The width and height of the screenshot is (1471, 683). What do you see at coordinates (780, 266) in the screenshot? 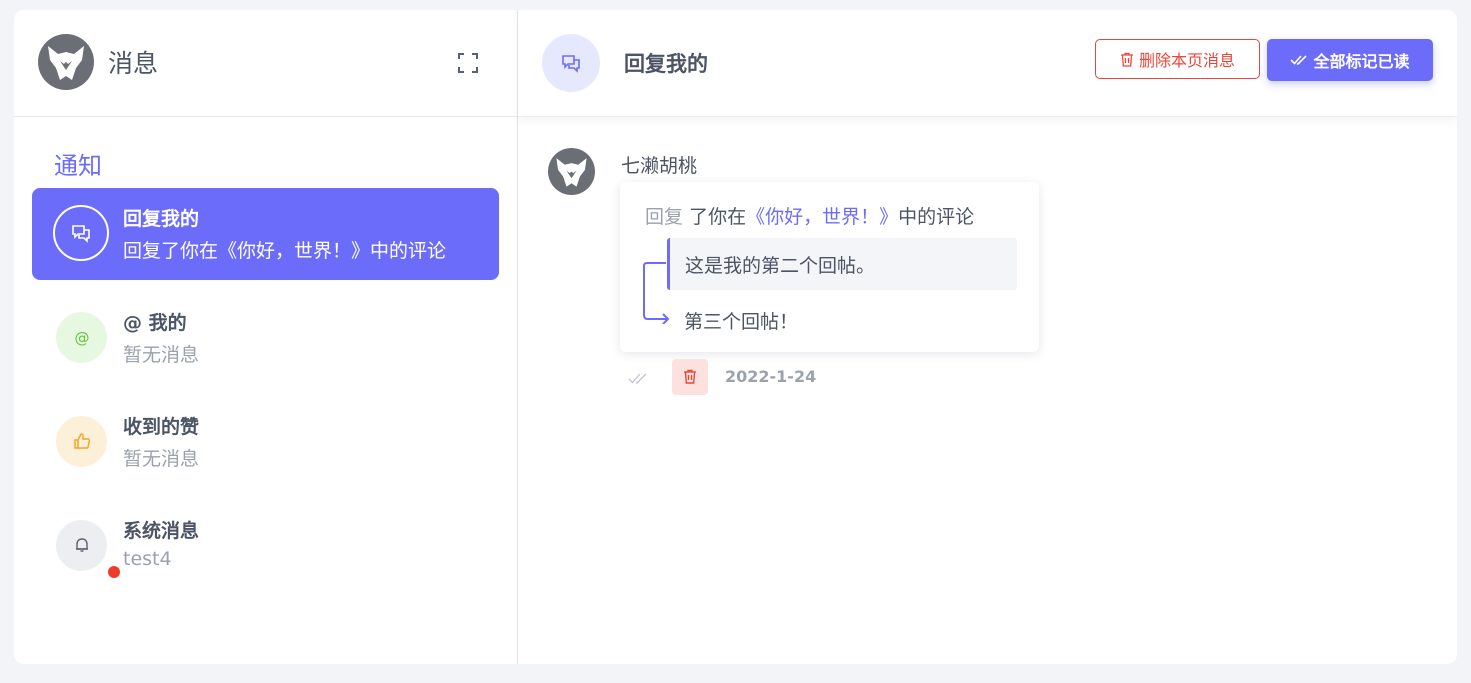
I see `quoted-text: 这是我的第二个回帖。` at bounding box center [780, 266].